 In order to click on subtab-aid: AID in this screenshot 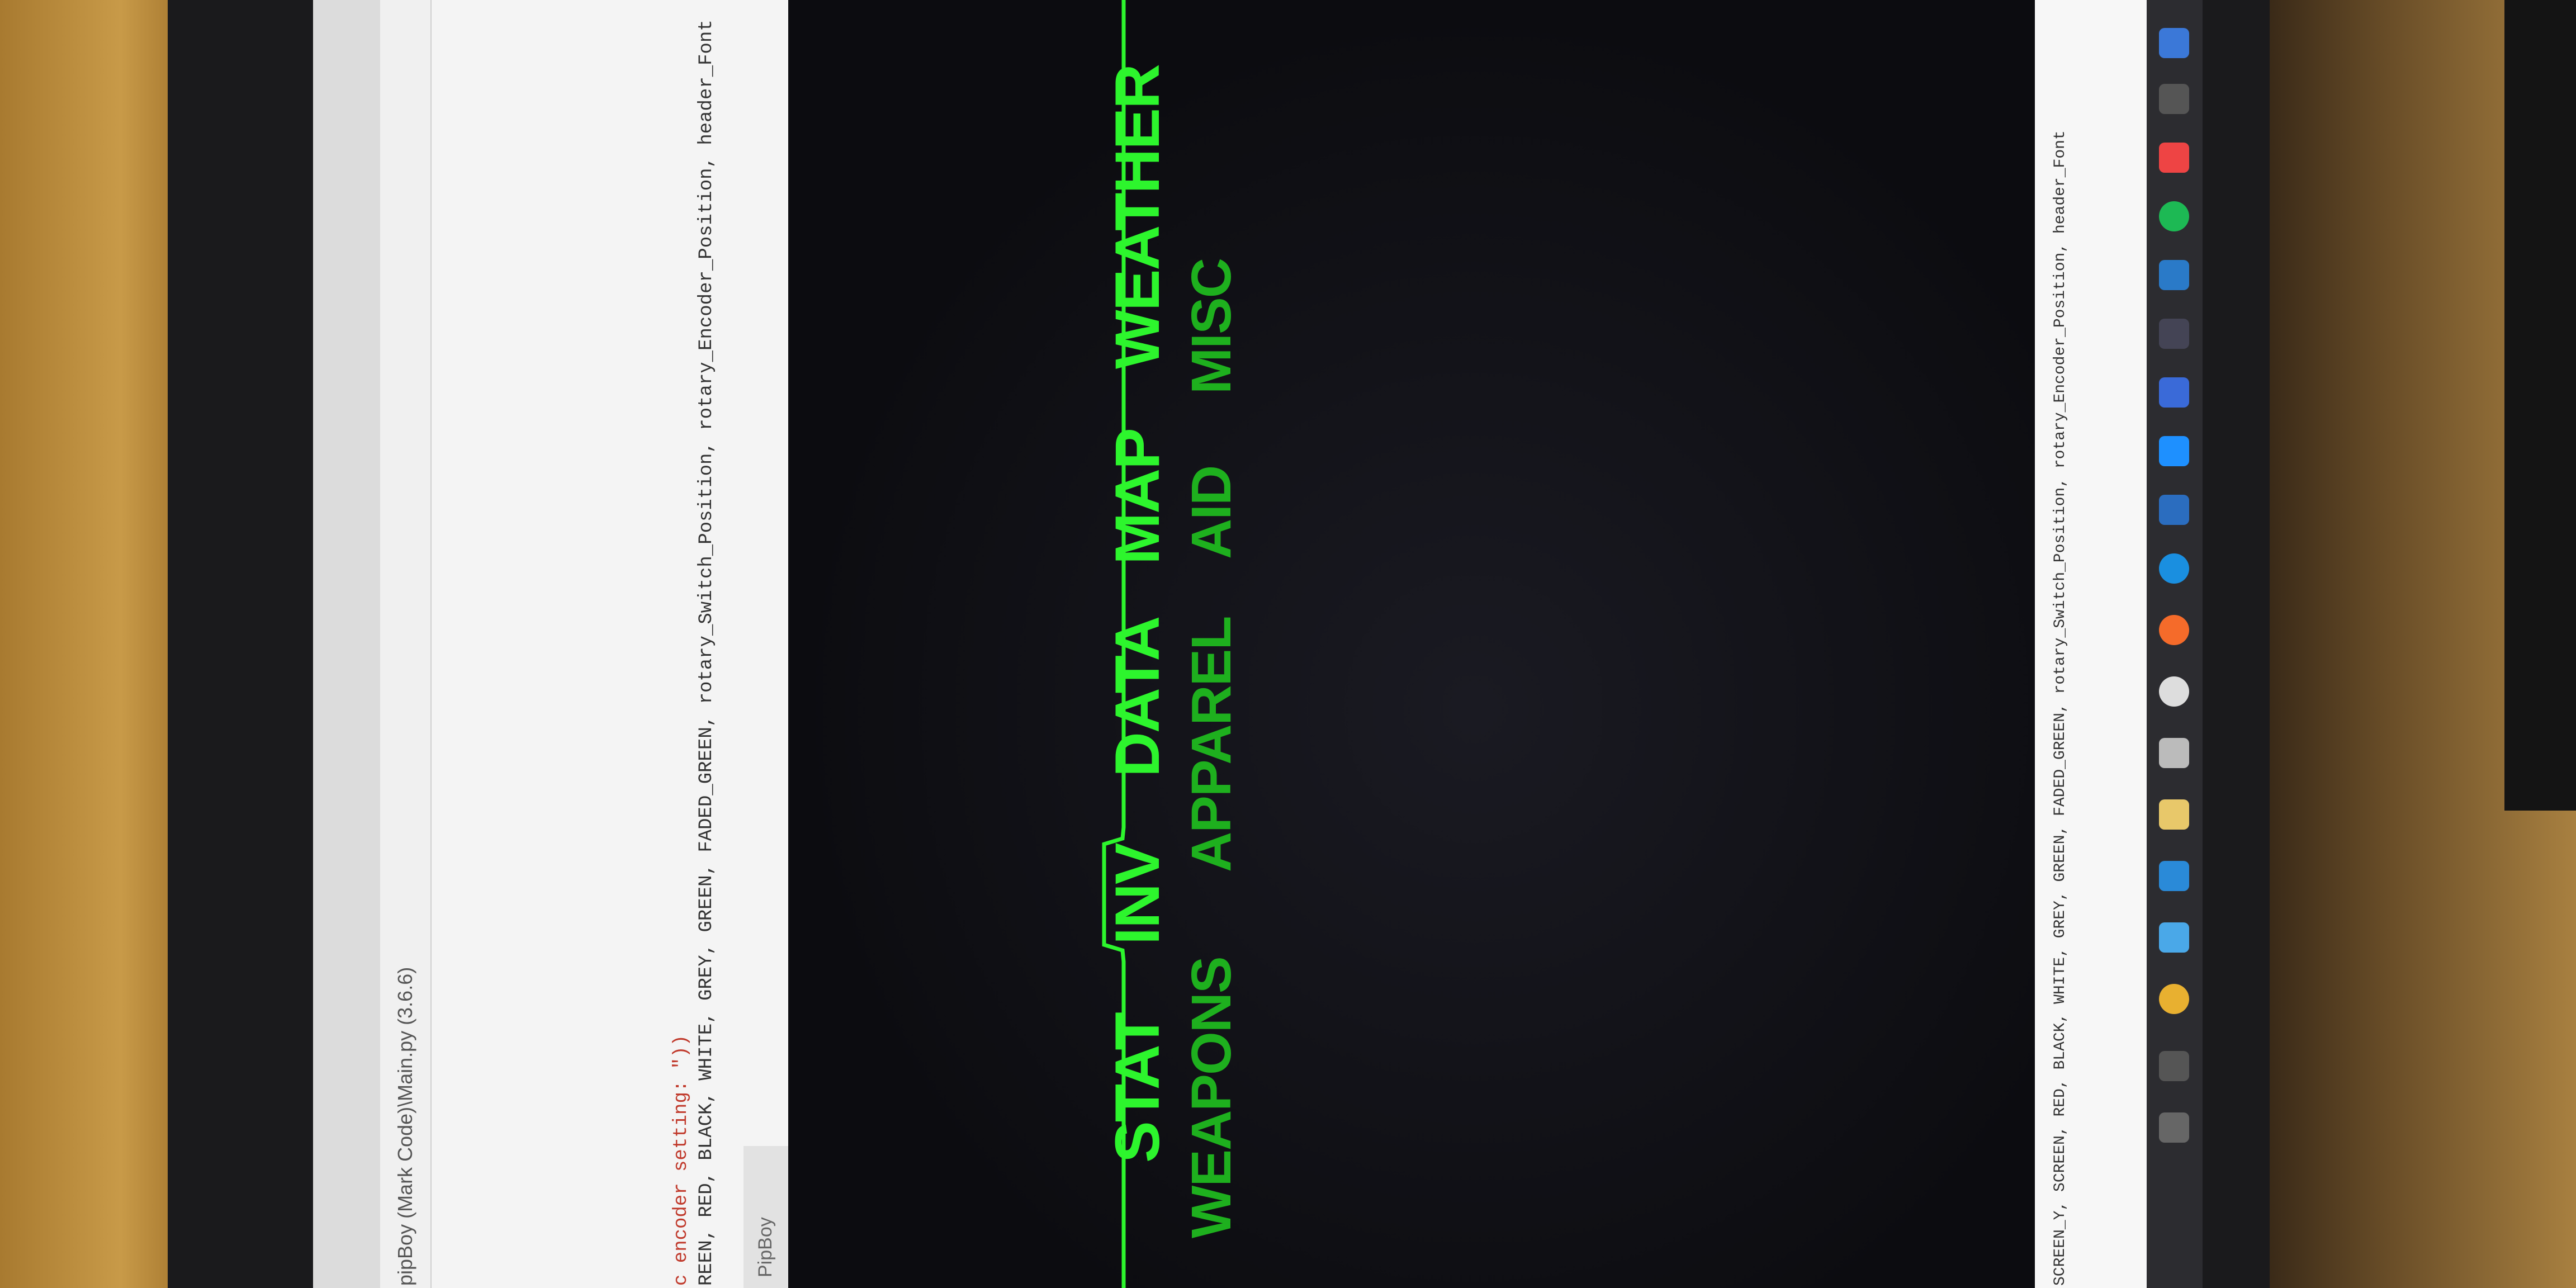, I will do `click(1212, 512)`.